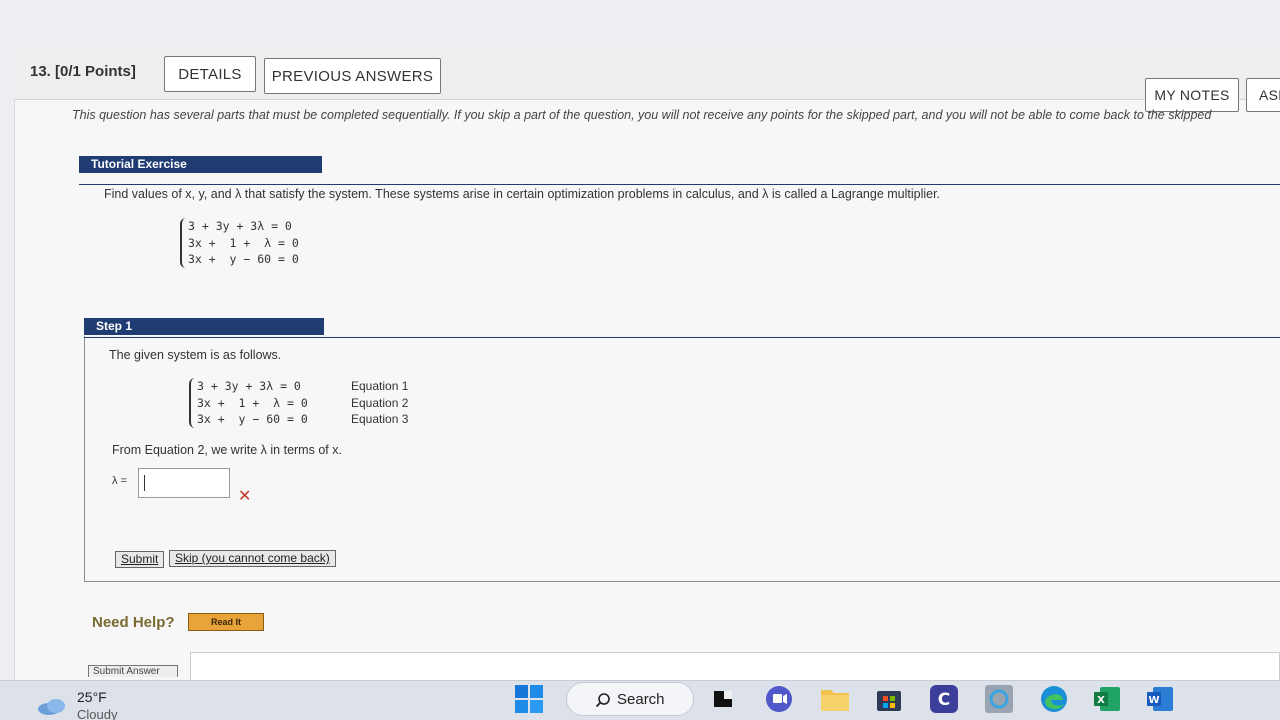 The width and height of the screenshot is (1280, 720). Describe the element at coordinates (252, 558) in the screenshot. I see `skip-button: Skip (you cannot come back)` at that location.